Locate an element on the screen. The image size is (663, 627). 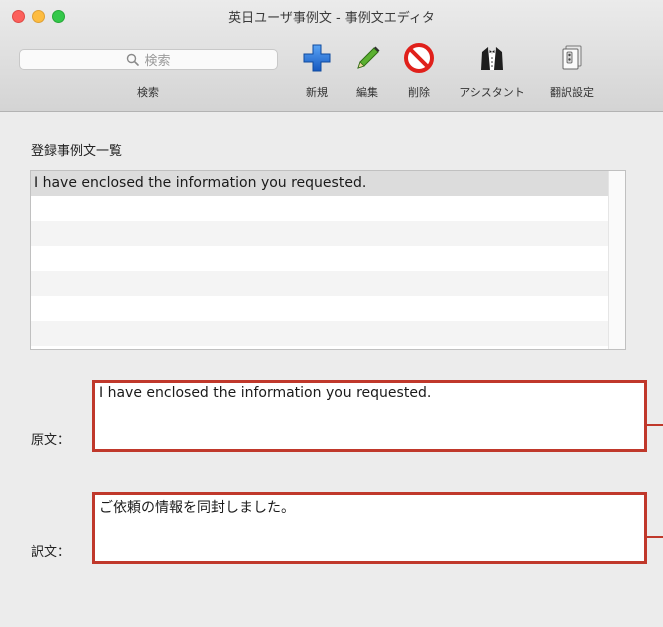
edit-label: 編集 is located at coordinates (367, 92).